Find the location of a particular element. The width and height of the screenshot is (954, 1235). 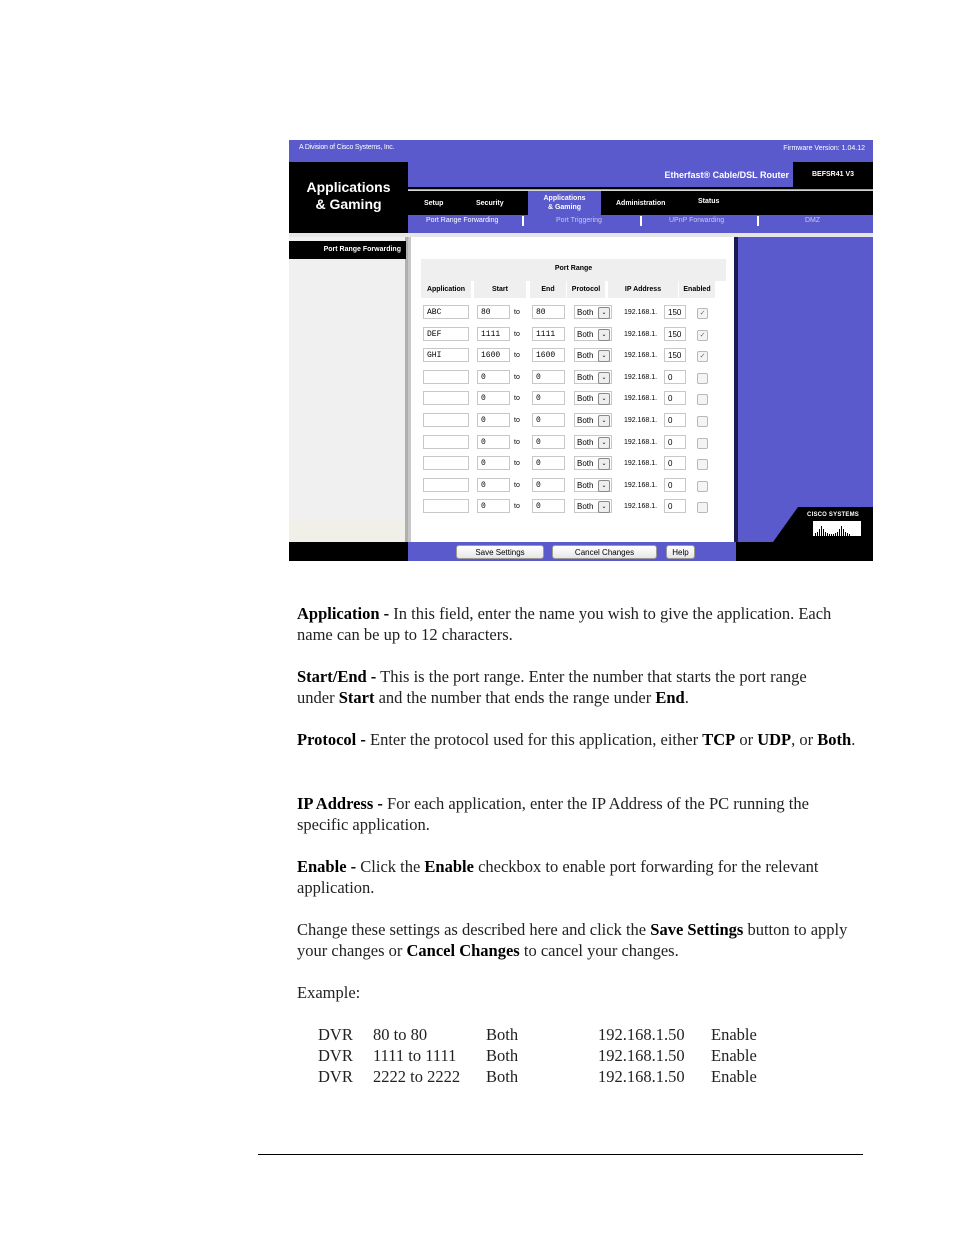

end-port-input: 1111 is located at coordinates (548, 333).